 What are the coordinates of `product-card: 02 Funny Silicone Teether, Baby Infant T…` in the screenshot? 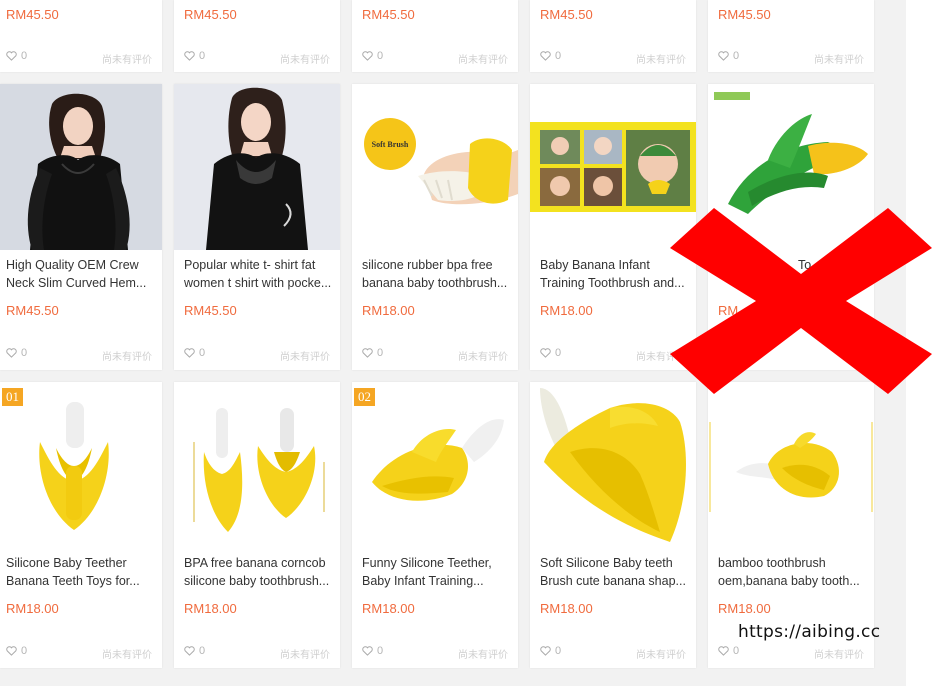 It's located at (435, 525).